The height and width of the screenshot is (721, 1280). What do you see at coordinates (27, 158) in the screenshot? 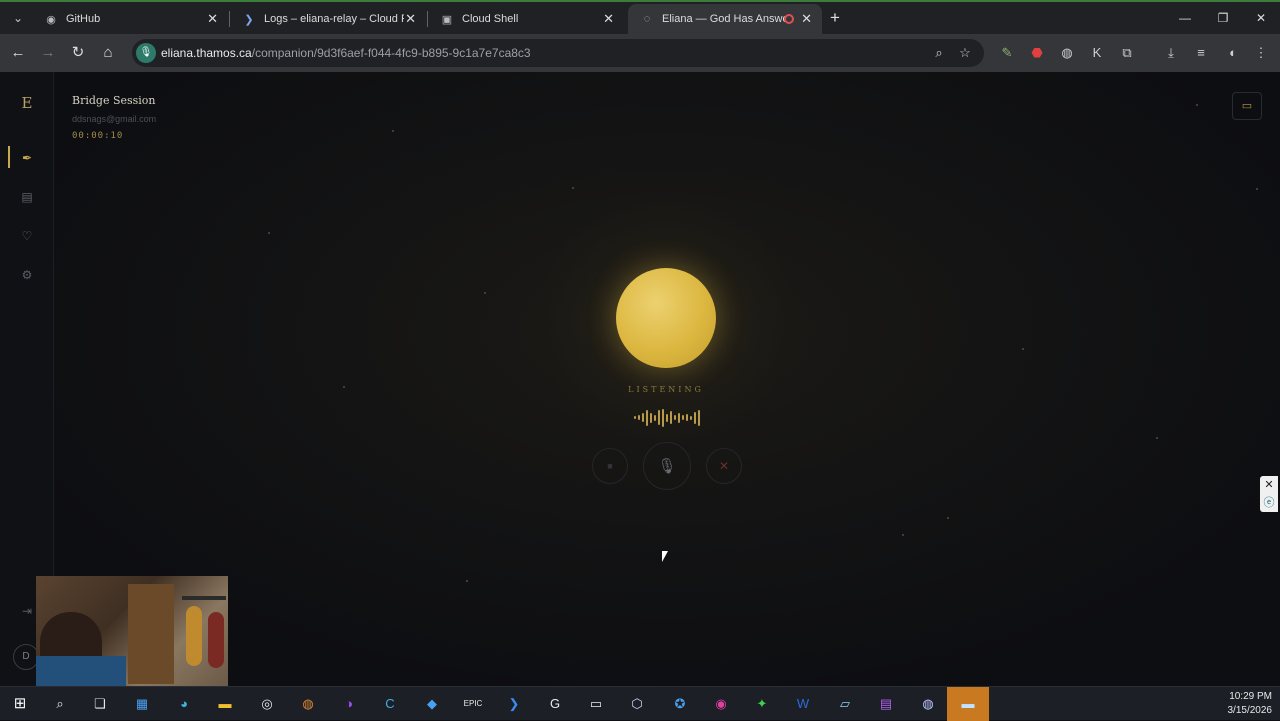
I see `companion-feather-icon: ✒` at bounding box center [27, 158].